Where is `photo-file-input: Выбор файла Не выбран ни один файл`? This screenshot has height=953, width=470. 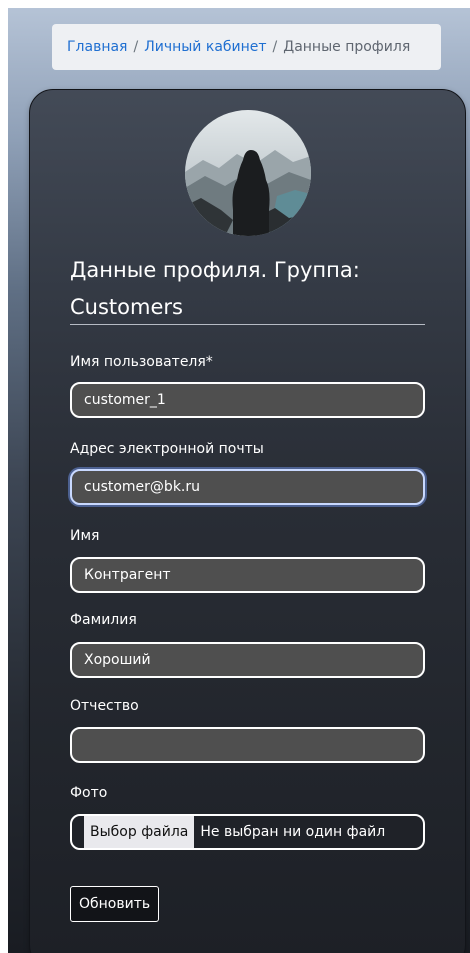
photo-file-input: Выбор файла Не выбран ни один файл is located at coordinates (247, 832).